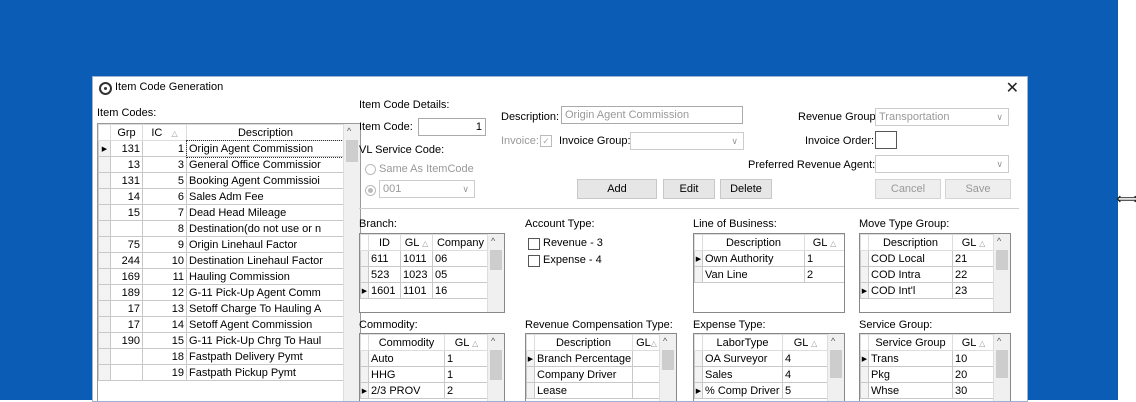 The width and height of the screenshot is (1136, 402). Describe the element at coordinates (424, 274) in the screenshot. I see `table-row: 523 1023 05` at that location.